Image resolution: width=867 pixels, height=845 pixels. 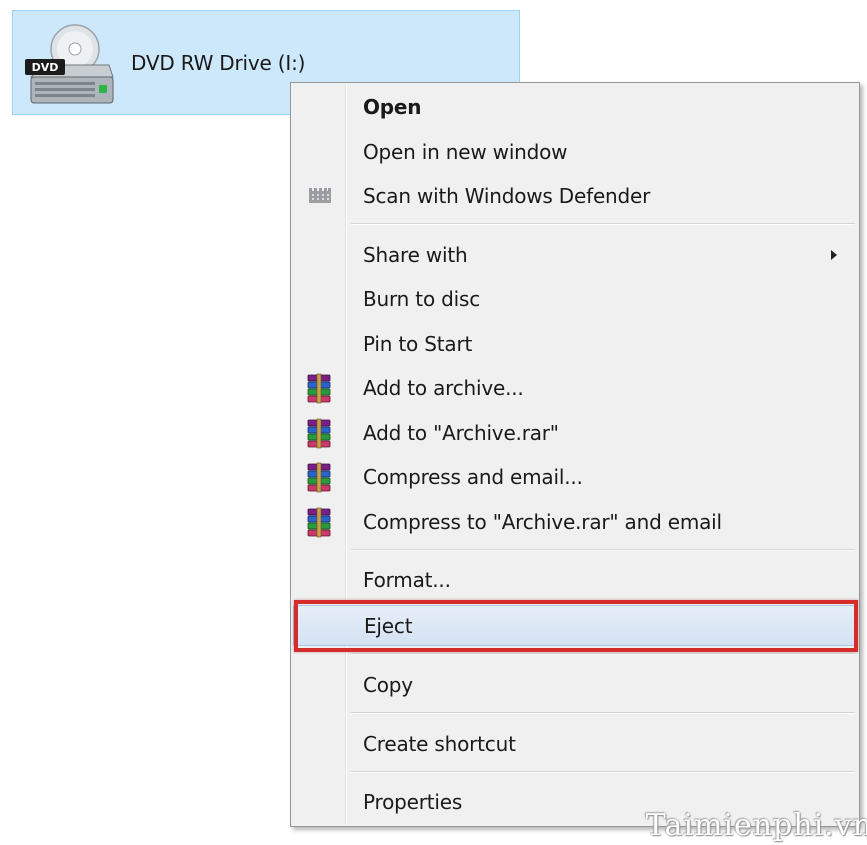 What do you see at coordinates (392, 107) in the screenshot?
I see `menu-item-label: Open` at bounding box center [392, 107].